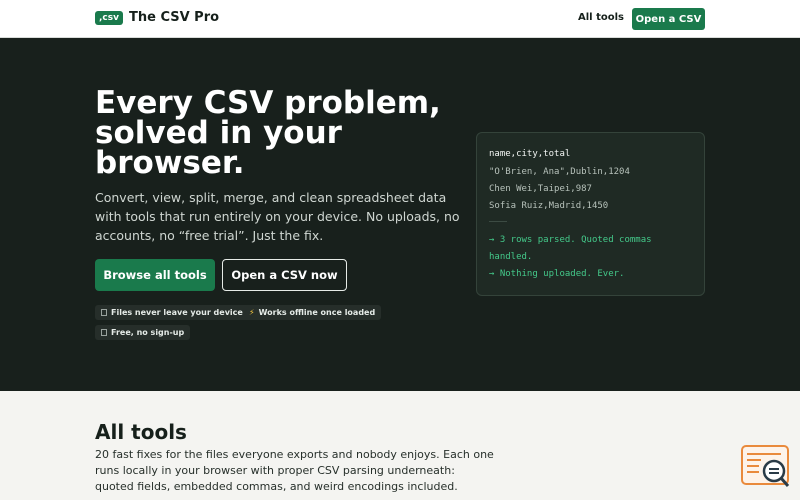 The image size is (800, 500). Describe the element at coordinates (284, 275) in the screenshot. I see `open-csv-now-button: Open a CSV now` at that location.